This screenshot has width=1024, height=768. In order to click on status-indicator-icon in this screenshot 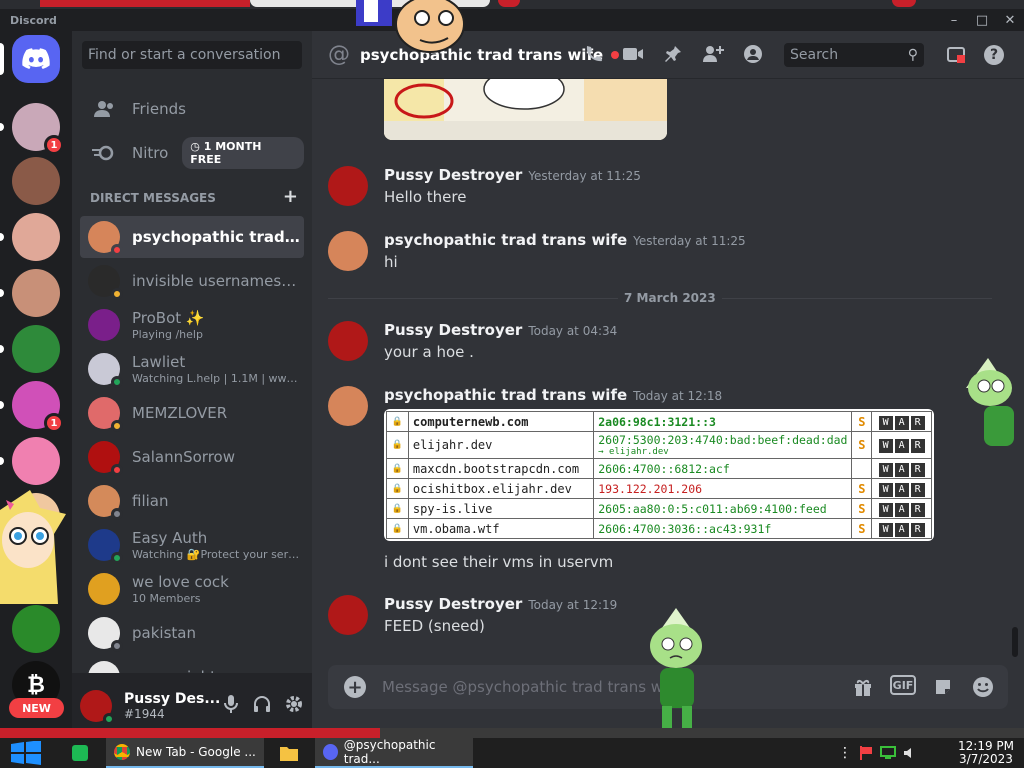, I will do `click(117, 646)`.